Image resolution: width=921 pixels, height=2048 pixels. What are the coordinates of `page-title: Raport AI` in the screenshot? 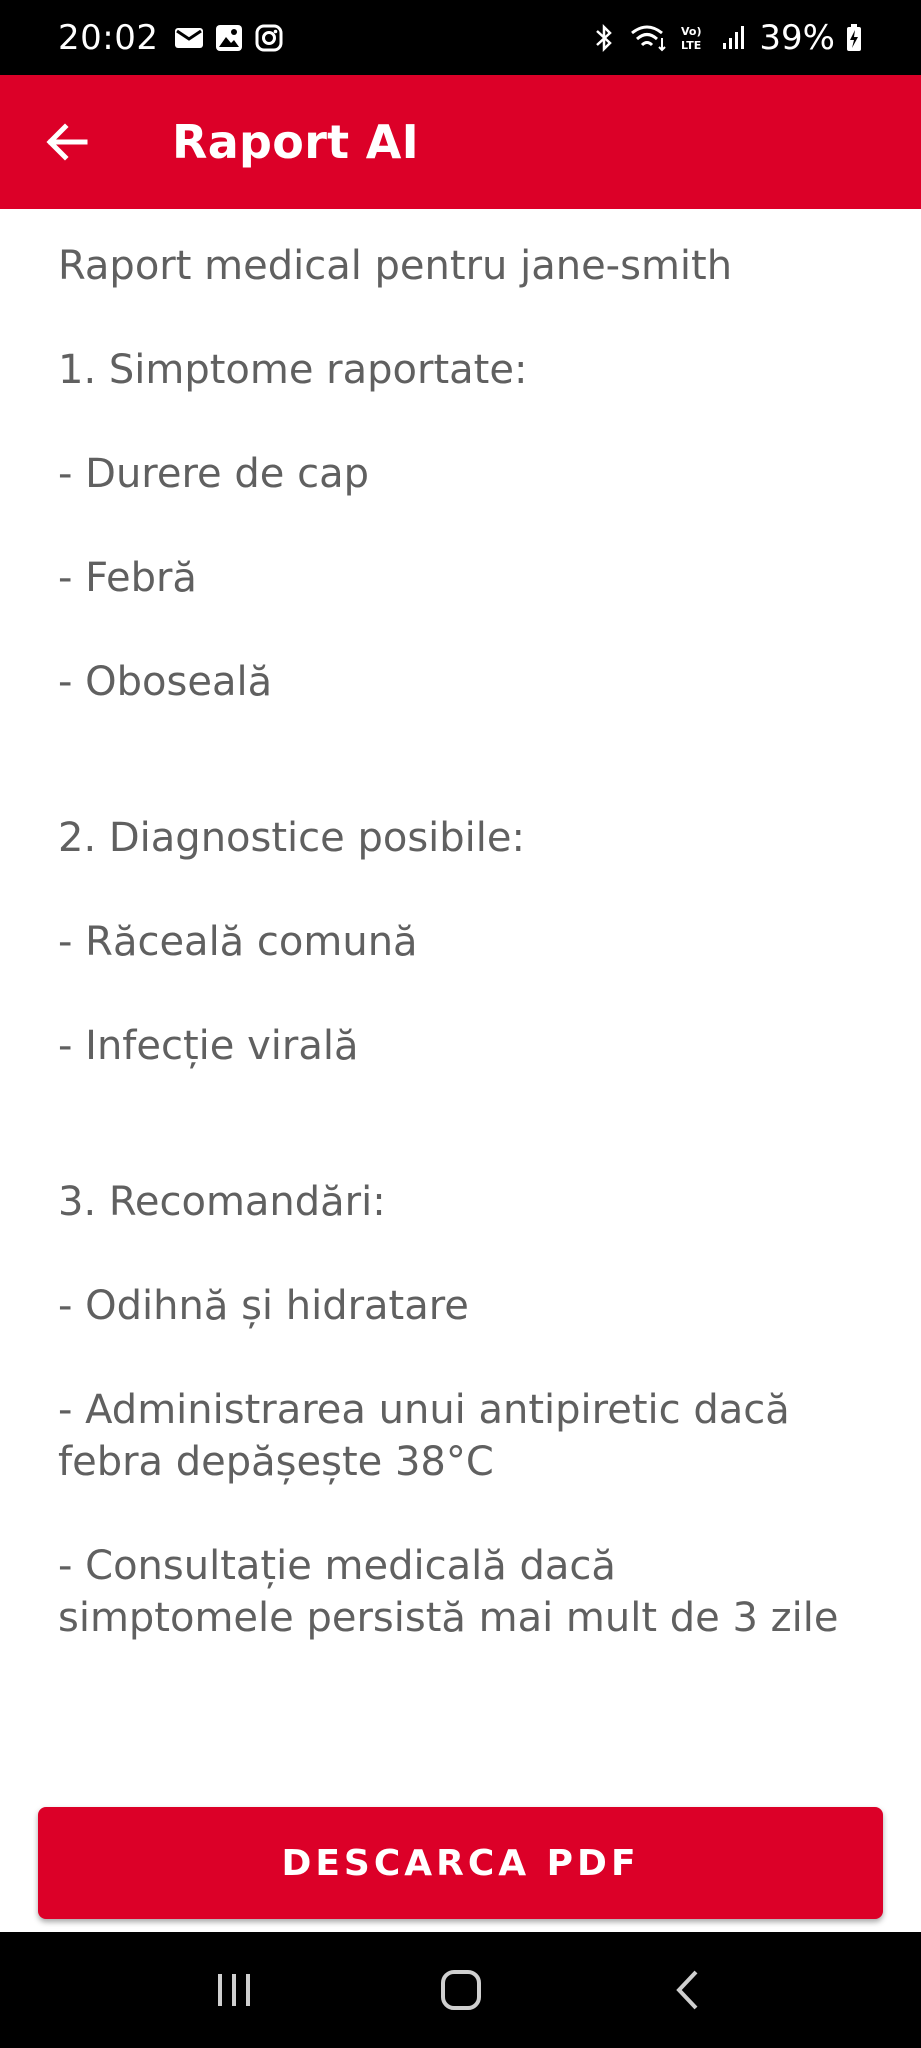 It's located at (296, 142).